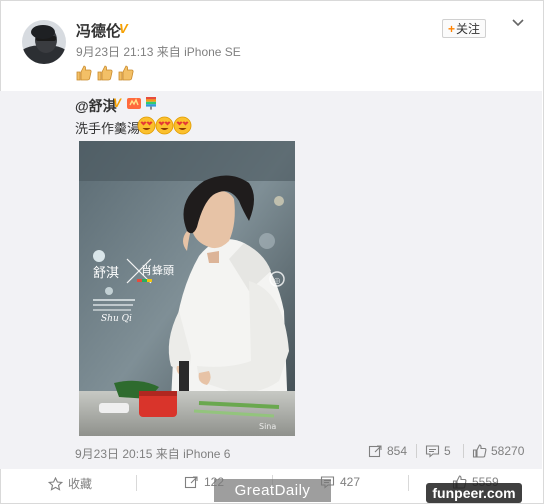 The height and width of the screenshot is (504, 544). I want to click on photo-caption-name-right: 肖蜂頭, so click(157, 270).